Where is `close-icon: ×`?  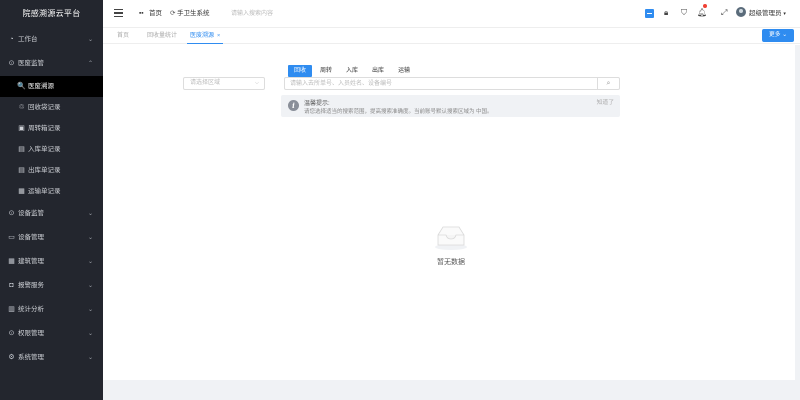 close-icon: × is located at coordinates (218, 36).